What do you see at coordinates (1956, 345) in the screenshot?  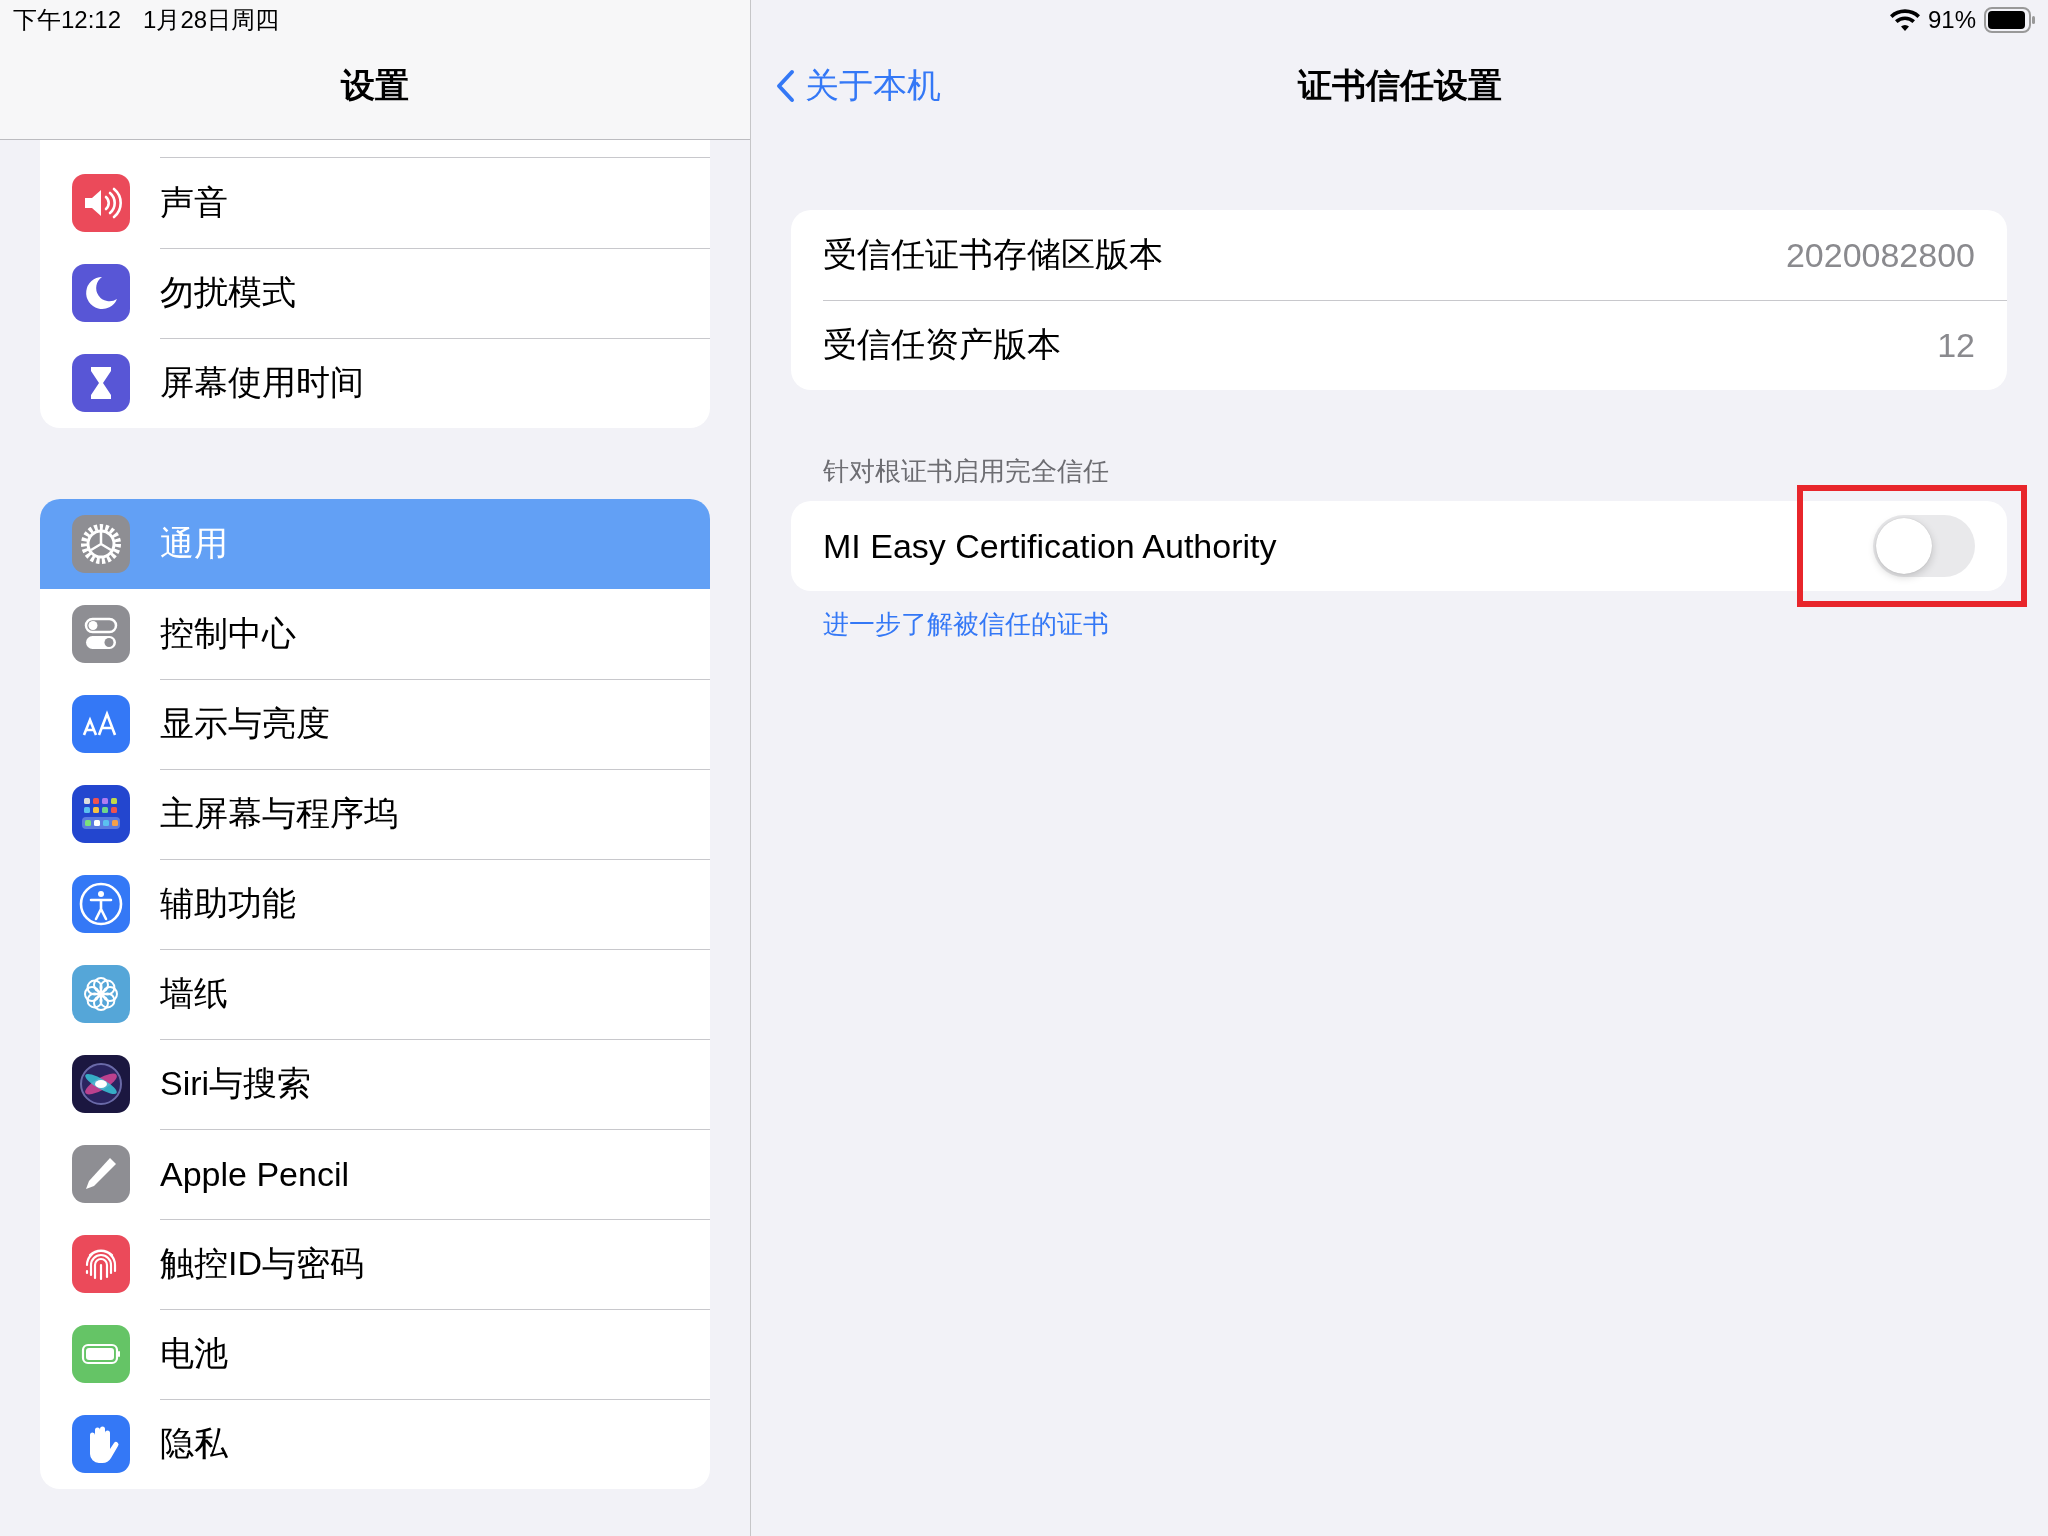 I see `info-value: 12` at bounding box center [1956, 345].